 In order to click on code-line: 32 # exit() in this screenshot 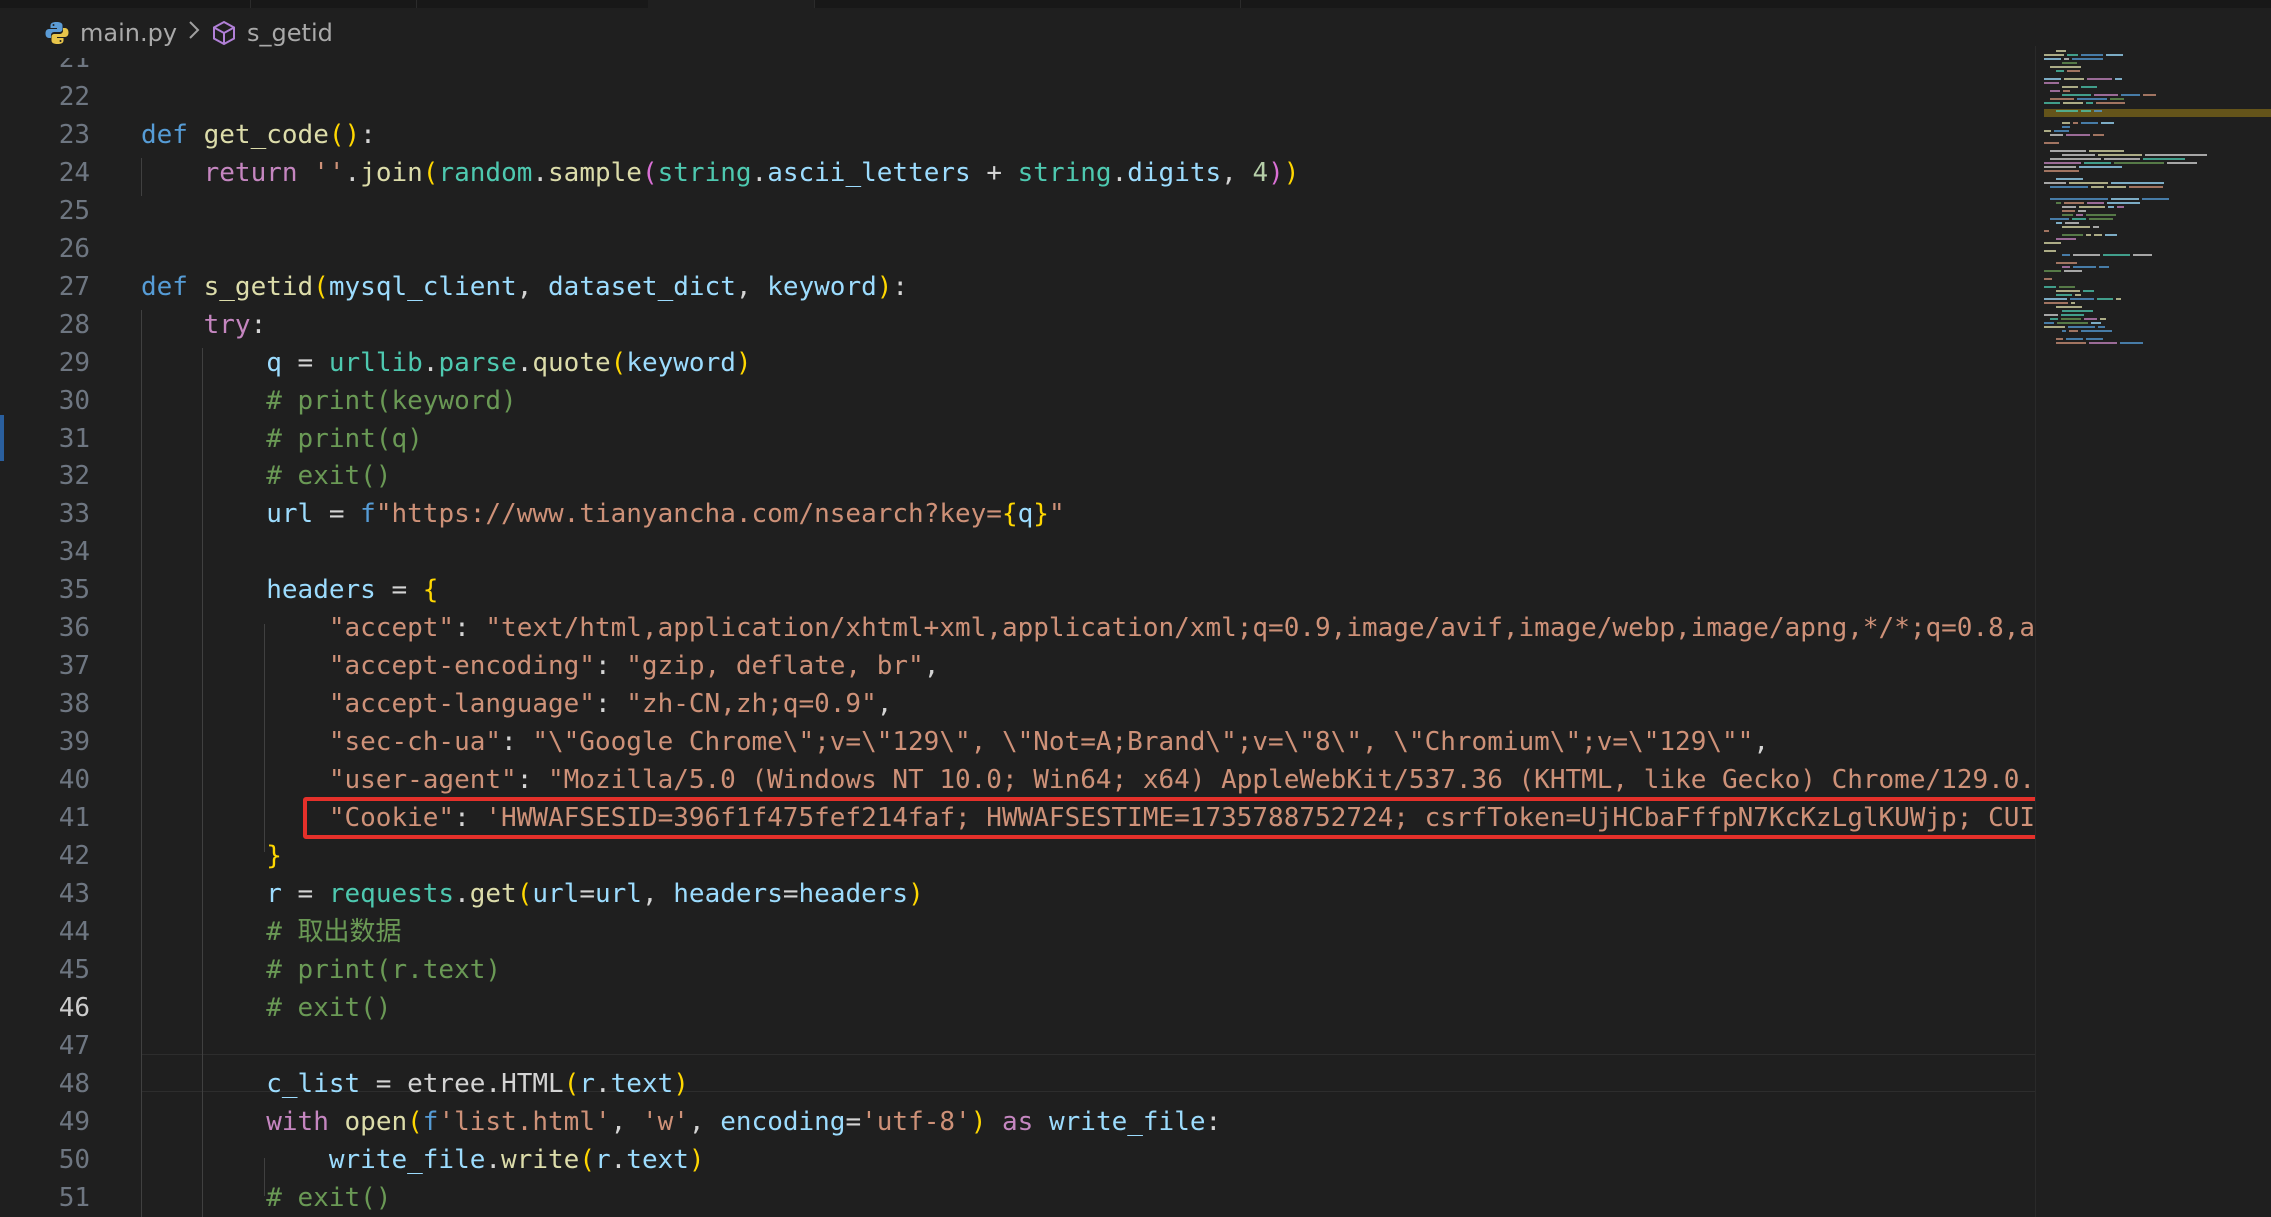, I will do `click(1017, 476)`.